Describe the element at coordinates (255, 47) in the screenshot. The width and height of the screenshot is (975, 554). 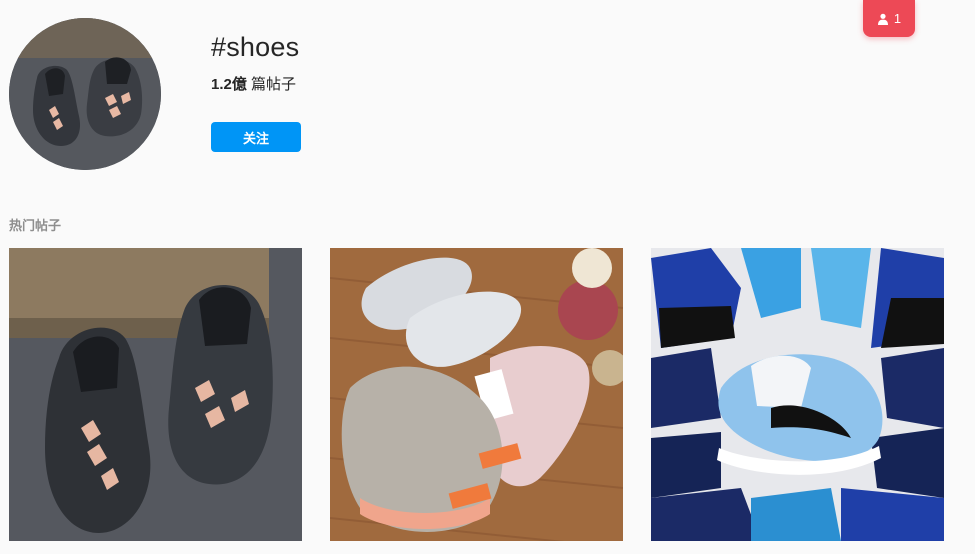
I see `hashtag-title: #shoes` at that location.